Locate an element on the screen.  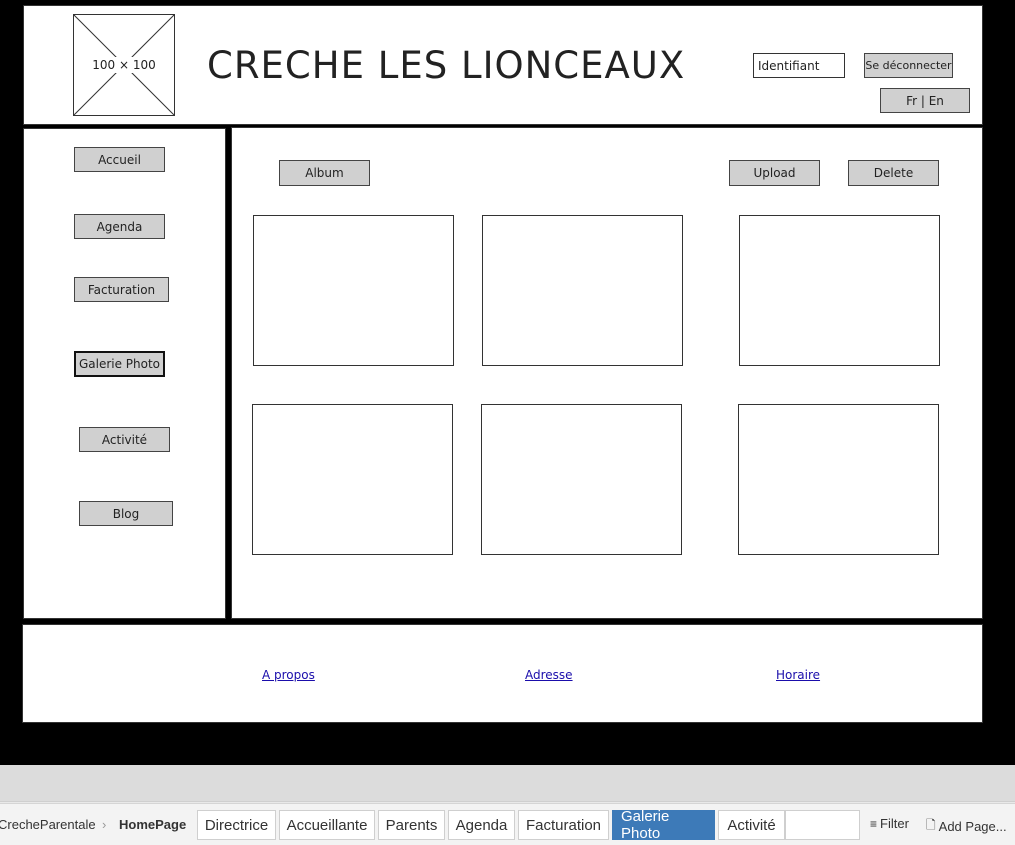
chevron-right-icon: › is located at coordinates (104, 824).